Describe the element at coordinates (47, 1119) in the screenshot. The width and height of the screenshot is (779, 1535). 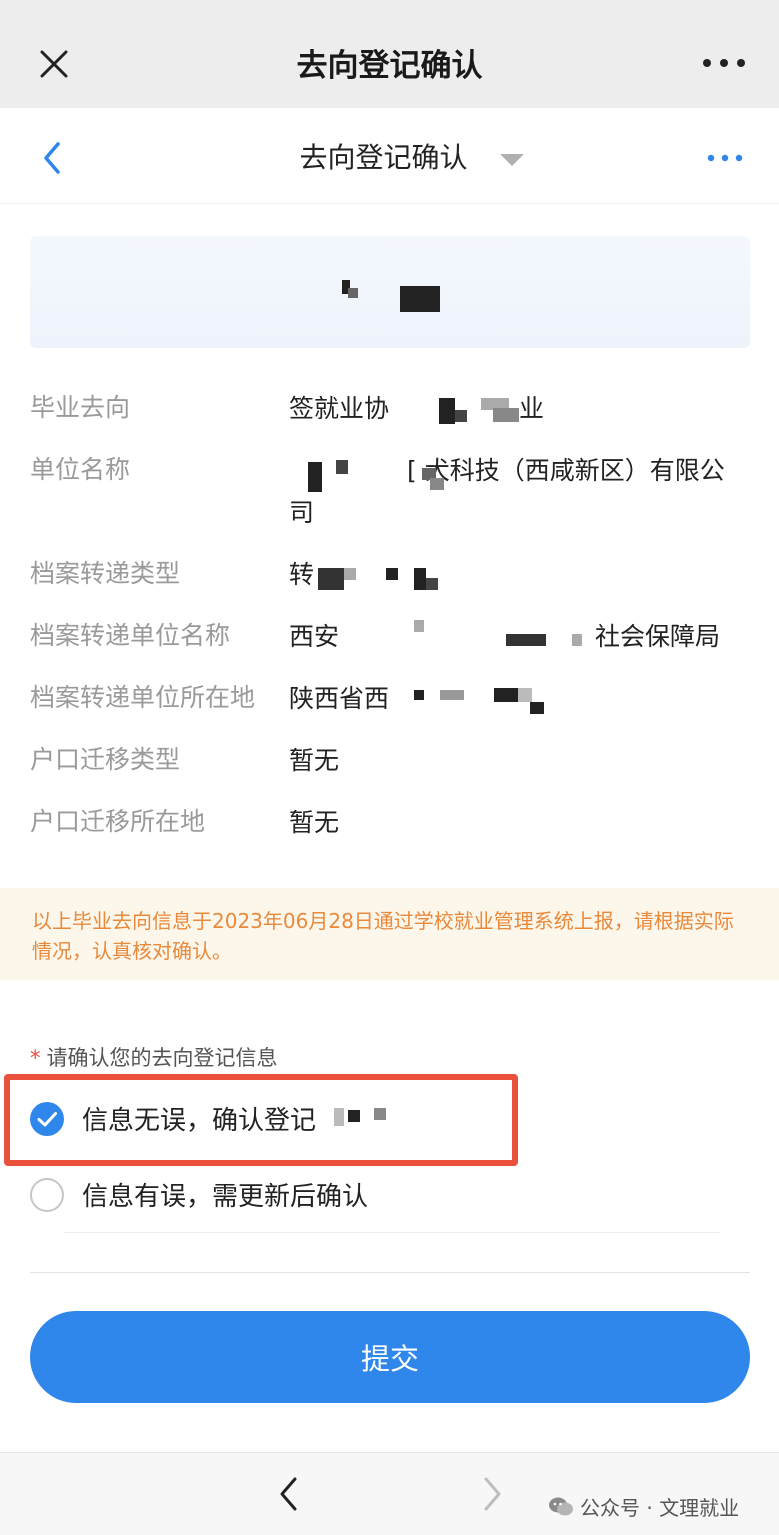
I see `radio-checked-icon` at that location.